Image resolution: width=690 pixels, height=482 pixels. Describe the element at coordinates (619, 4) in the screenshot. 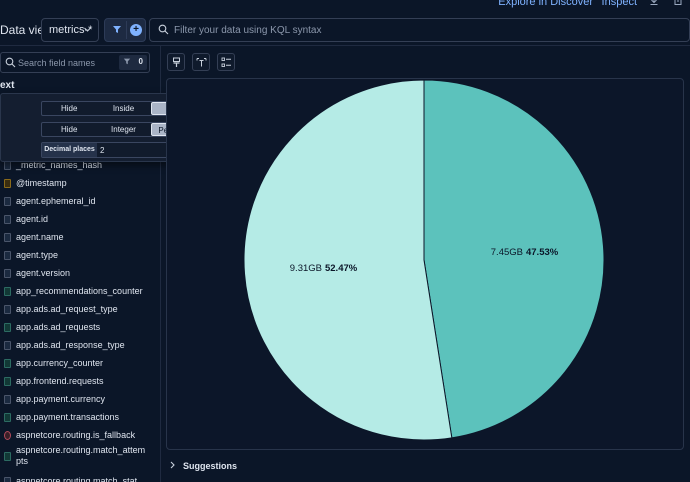

I see `inspect-link: Inspect` at that location.